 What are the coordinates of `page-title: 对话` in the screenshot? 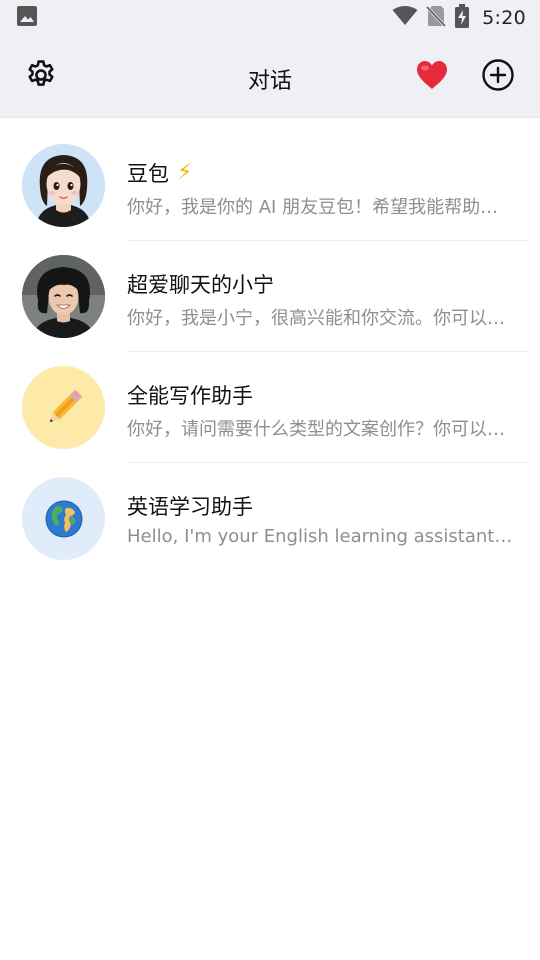 It's located at (269, 81).